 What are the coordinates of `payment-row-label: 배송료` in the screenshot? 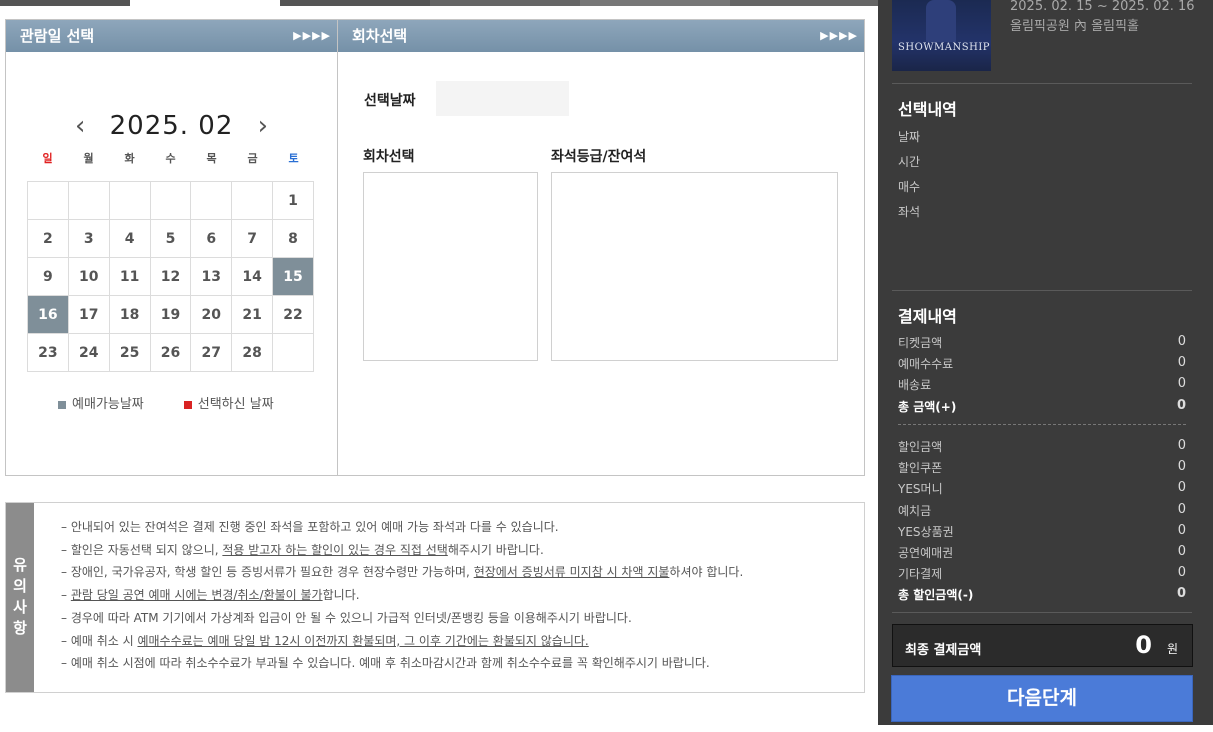 It's located at (915, 385).